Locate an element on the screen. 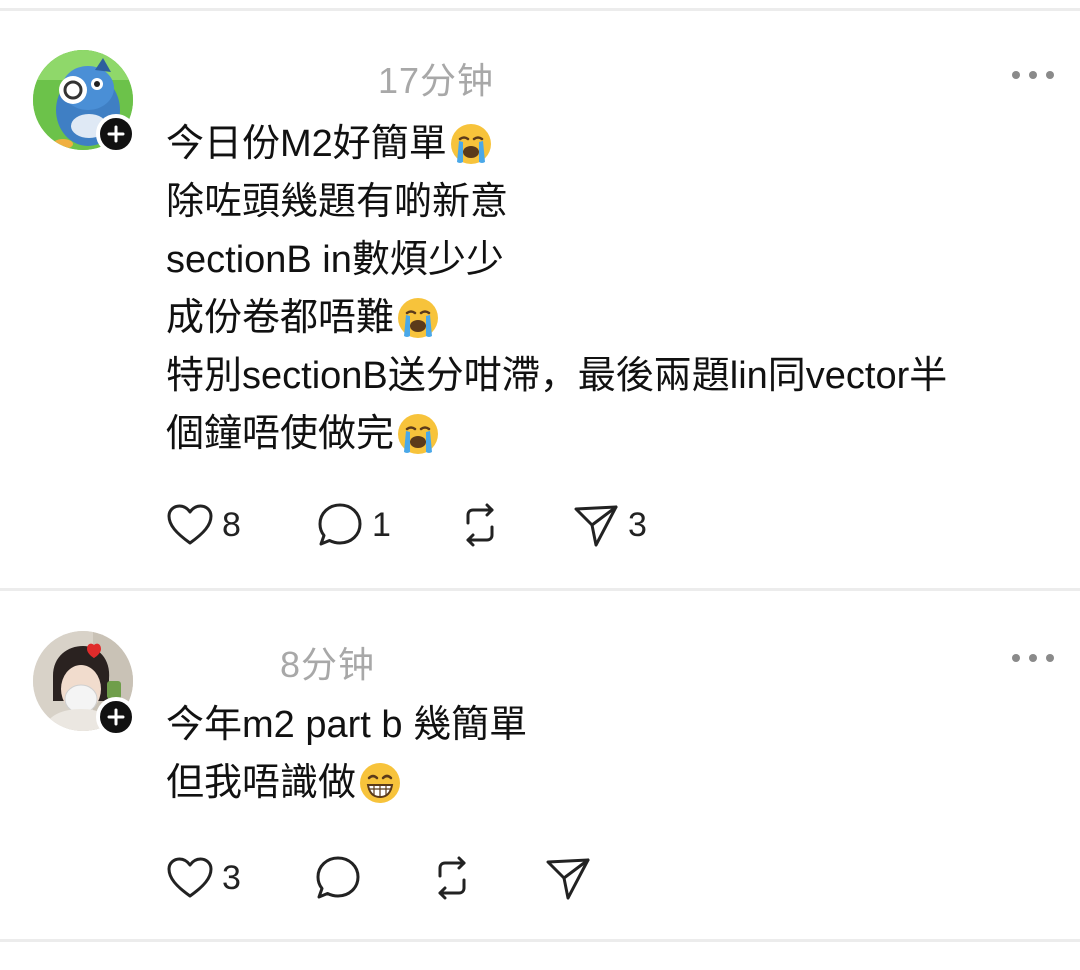  post-actions: 3 is located at coordinates (396, 878).